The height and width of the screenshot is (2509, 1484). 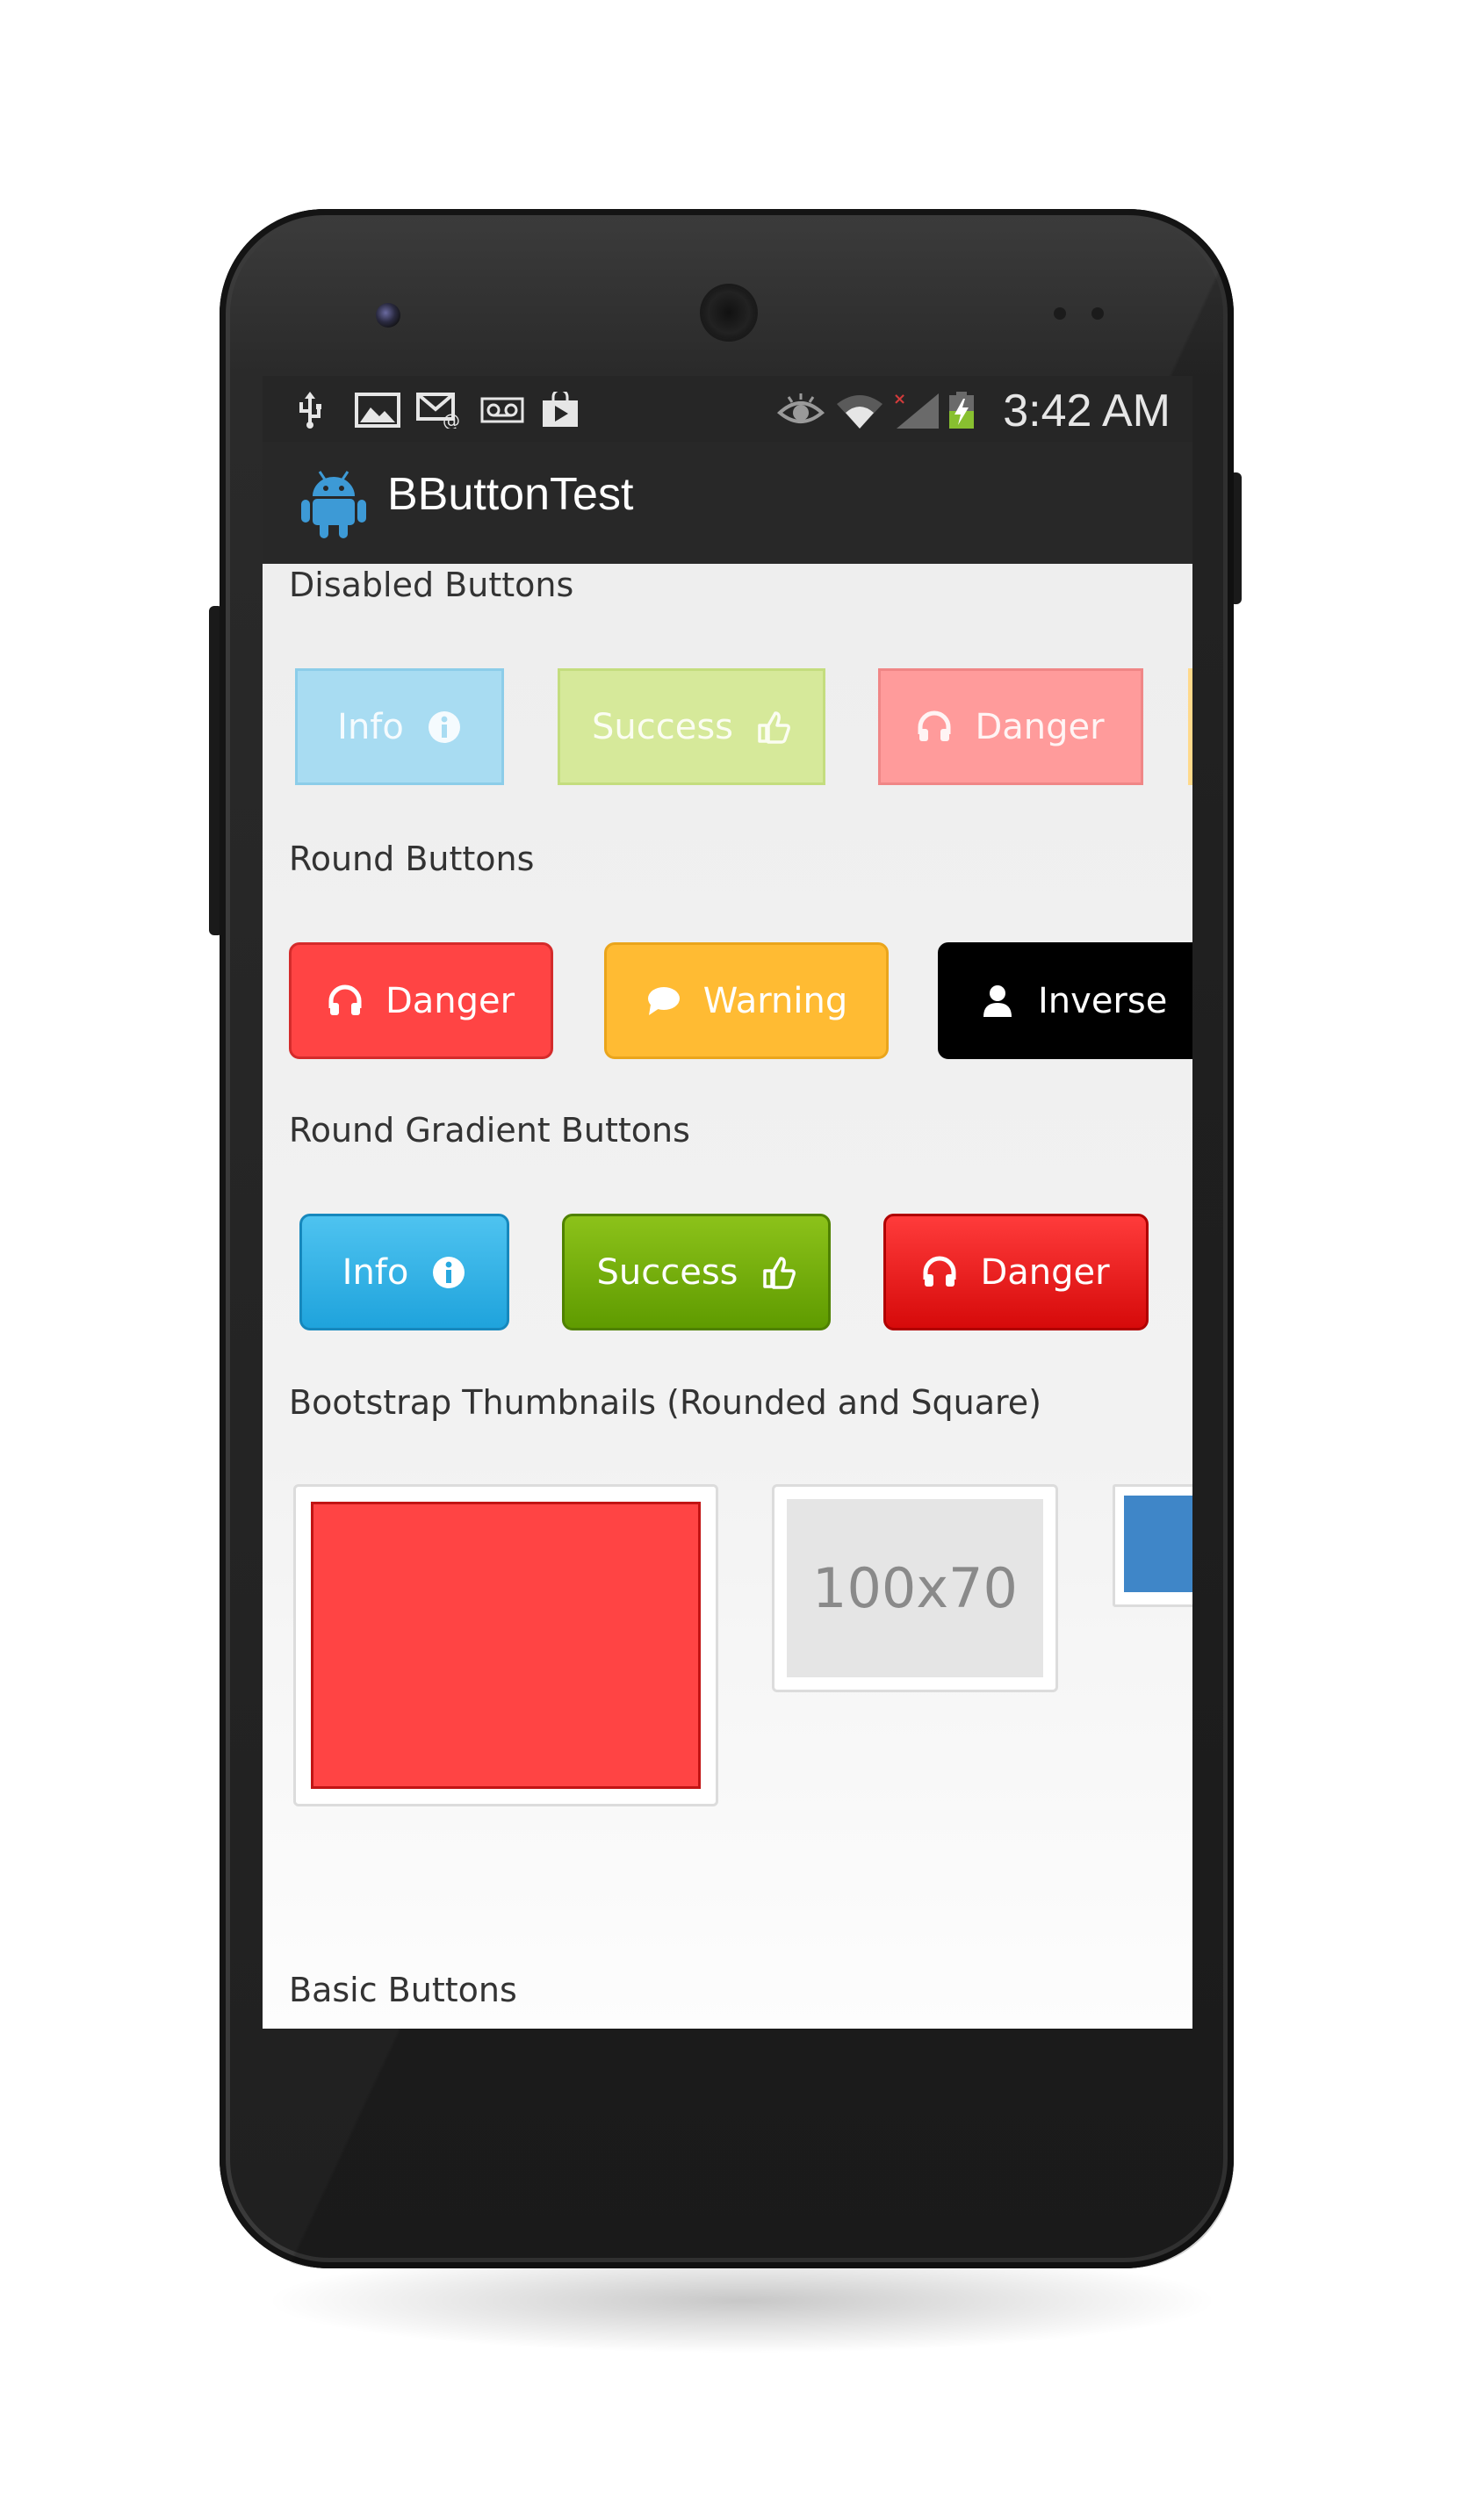 I want to click on thumbnail-size-label: 100x70, so click(x=915, y=1588).